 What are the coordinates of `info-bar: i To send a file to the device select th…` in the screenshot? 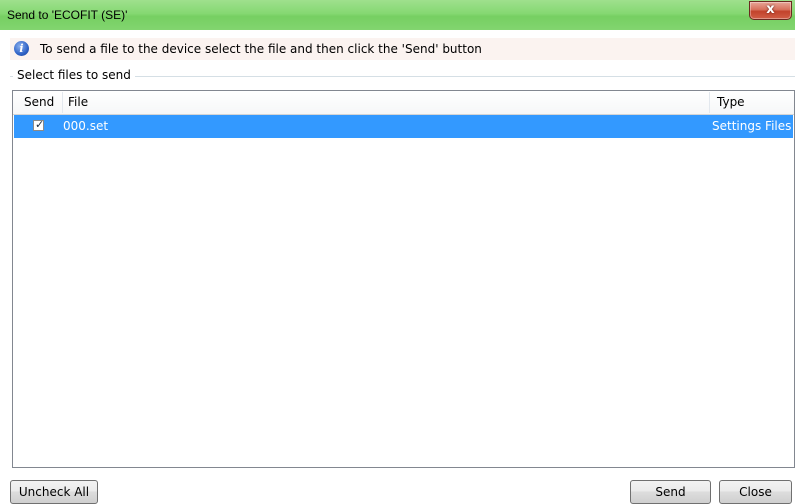 It's located at (402, 49).